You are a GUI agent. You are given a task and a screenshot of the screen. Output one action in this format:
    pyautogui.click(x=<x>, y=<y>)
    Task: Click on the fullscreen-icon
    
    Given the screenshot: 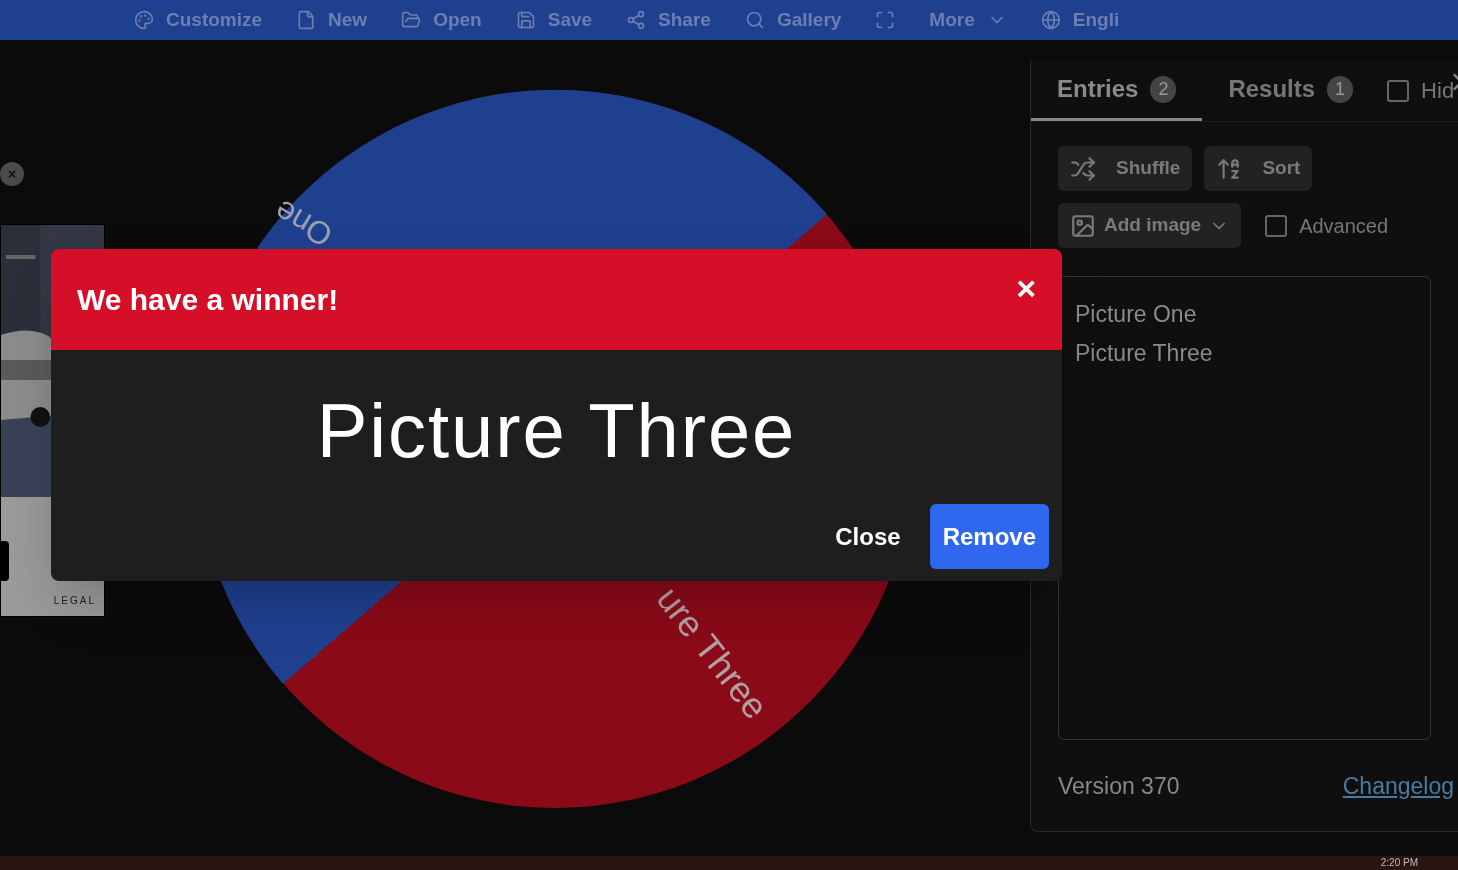 What is the action you would take?
    pyautogui.click(x=885, y=20)
    